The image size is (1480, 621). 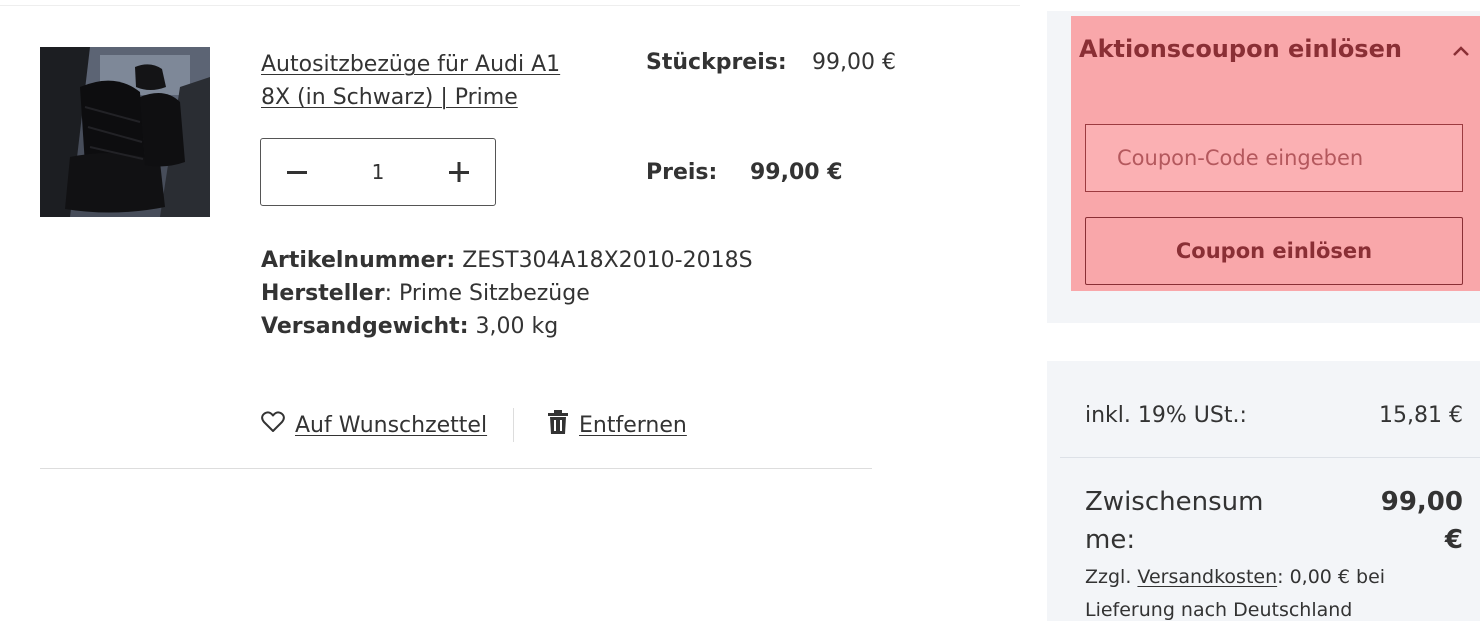 What do you see at coordinates (716, 62) in the screenshot?
I see `unit-price-label: Stückpreis:` at bounding box center [716, 62].